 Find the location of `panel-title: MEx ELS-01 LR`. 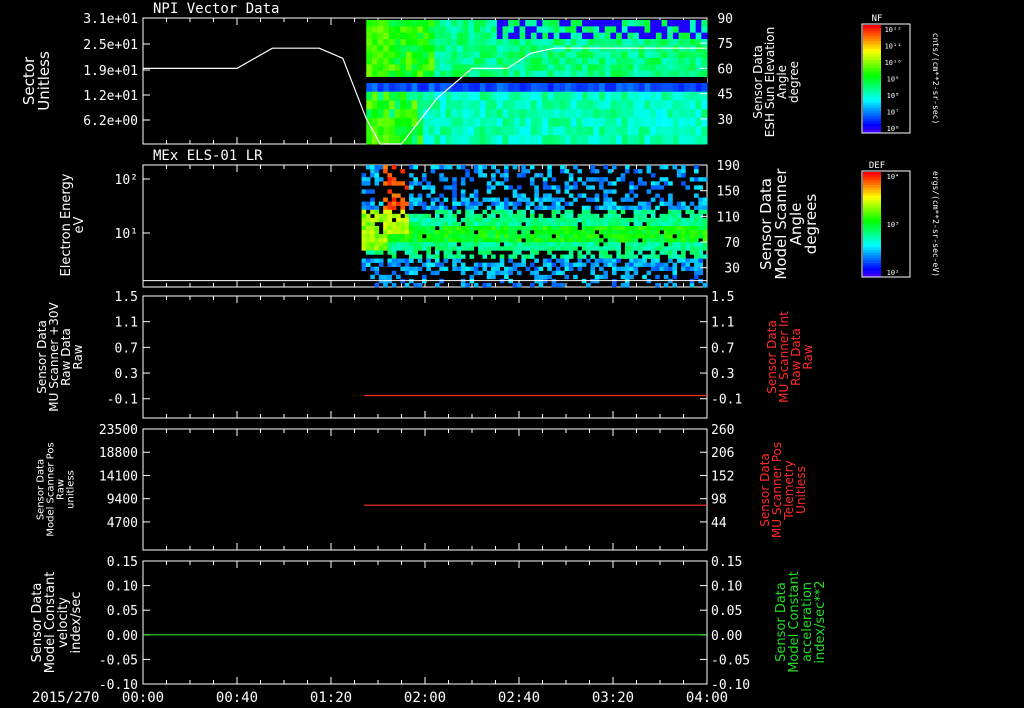

panel-title: MEx ELS-01 LR is located at coordinates (208, 156).